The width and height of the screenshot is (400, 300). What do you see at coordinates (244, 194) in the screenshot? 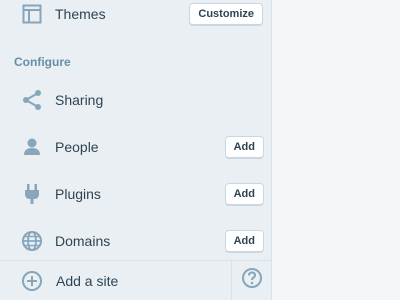
I see `add-plugins-button: Add` at bounding box center [244, 194].